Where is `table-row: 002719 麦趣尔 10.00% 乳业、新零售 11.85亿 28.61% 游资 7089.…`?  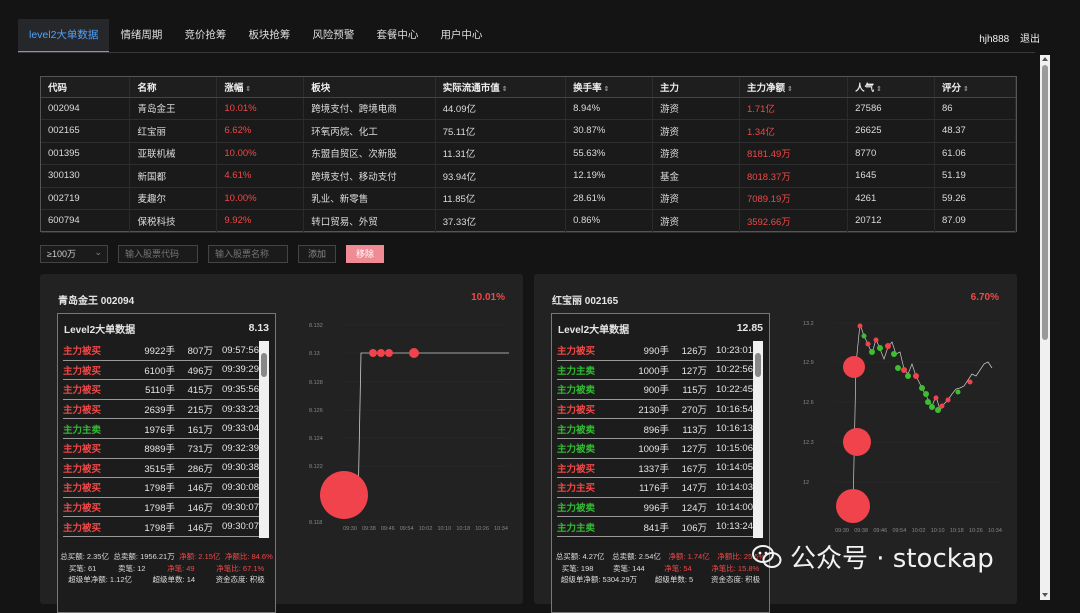
table-row: 002719 麦趣尔 10.00% 乳业、新零售 11.85亿 28.61% 游资 7089.… is located at coordinates (528, 198).